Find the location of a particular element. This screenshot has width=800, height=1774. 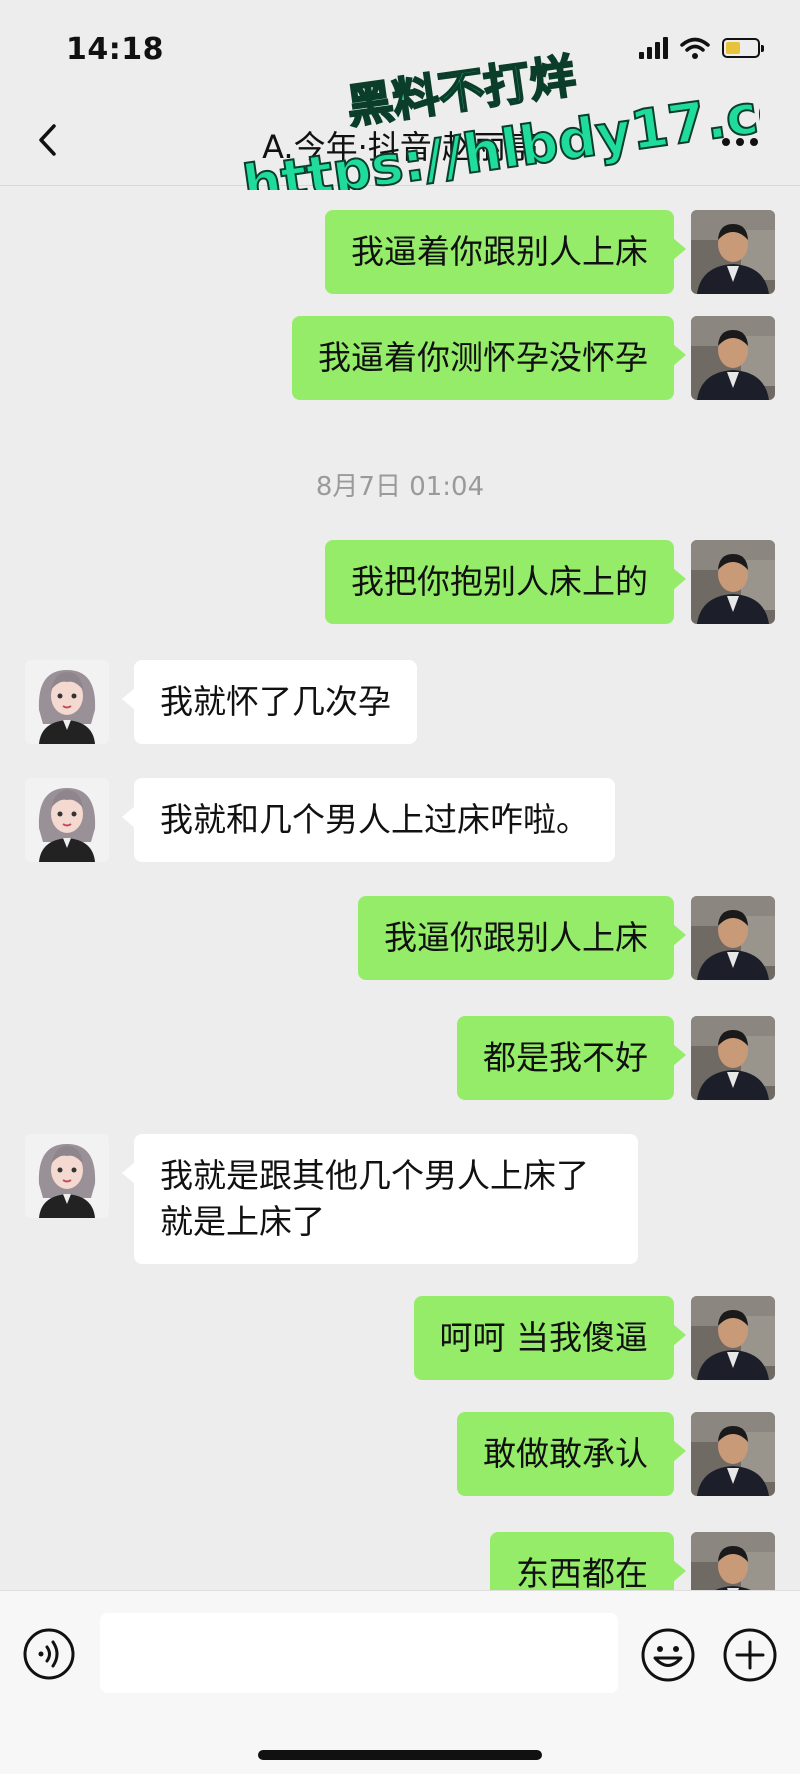

message-bubble: 我逼你跟别人上床 is located at coordinates (522, 938).